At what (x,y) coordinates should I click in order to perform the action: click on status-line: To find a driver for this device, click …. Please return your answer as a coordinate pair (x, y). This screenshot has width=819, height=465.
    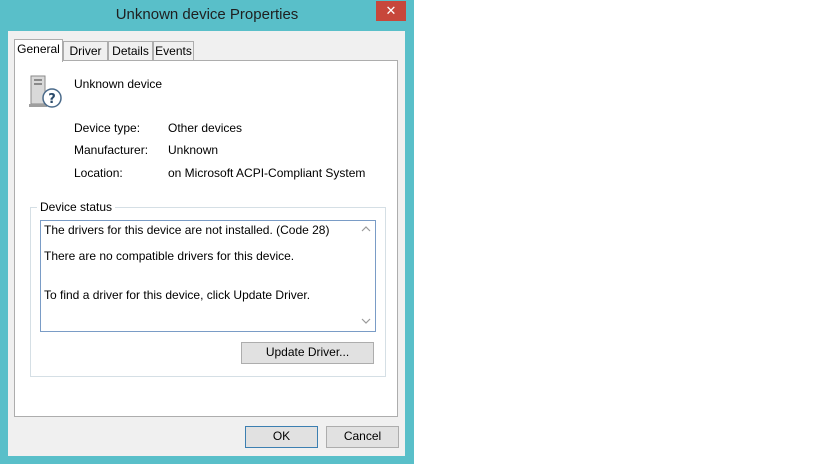
    Looking at the image, I should click on (177, 295).